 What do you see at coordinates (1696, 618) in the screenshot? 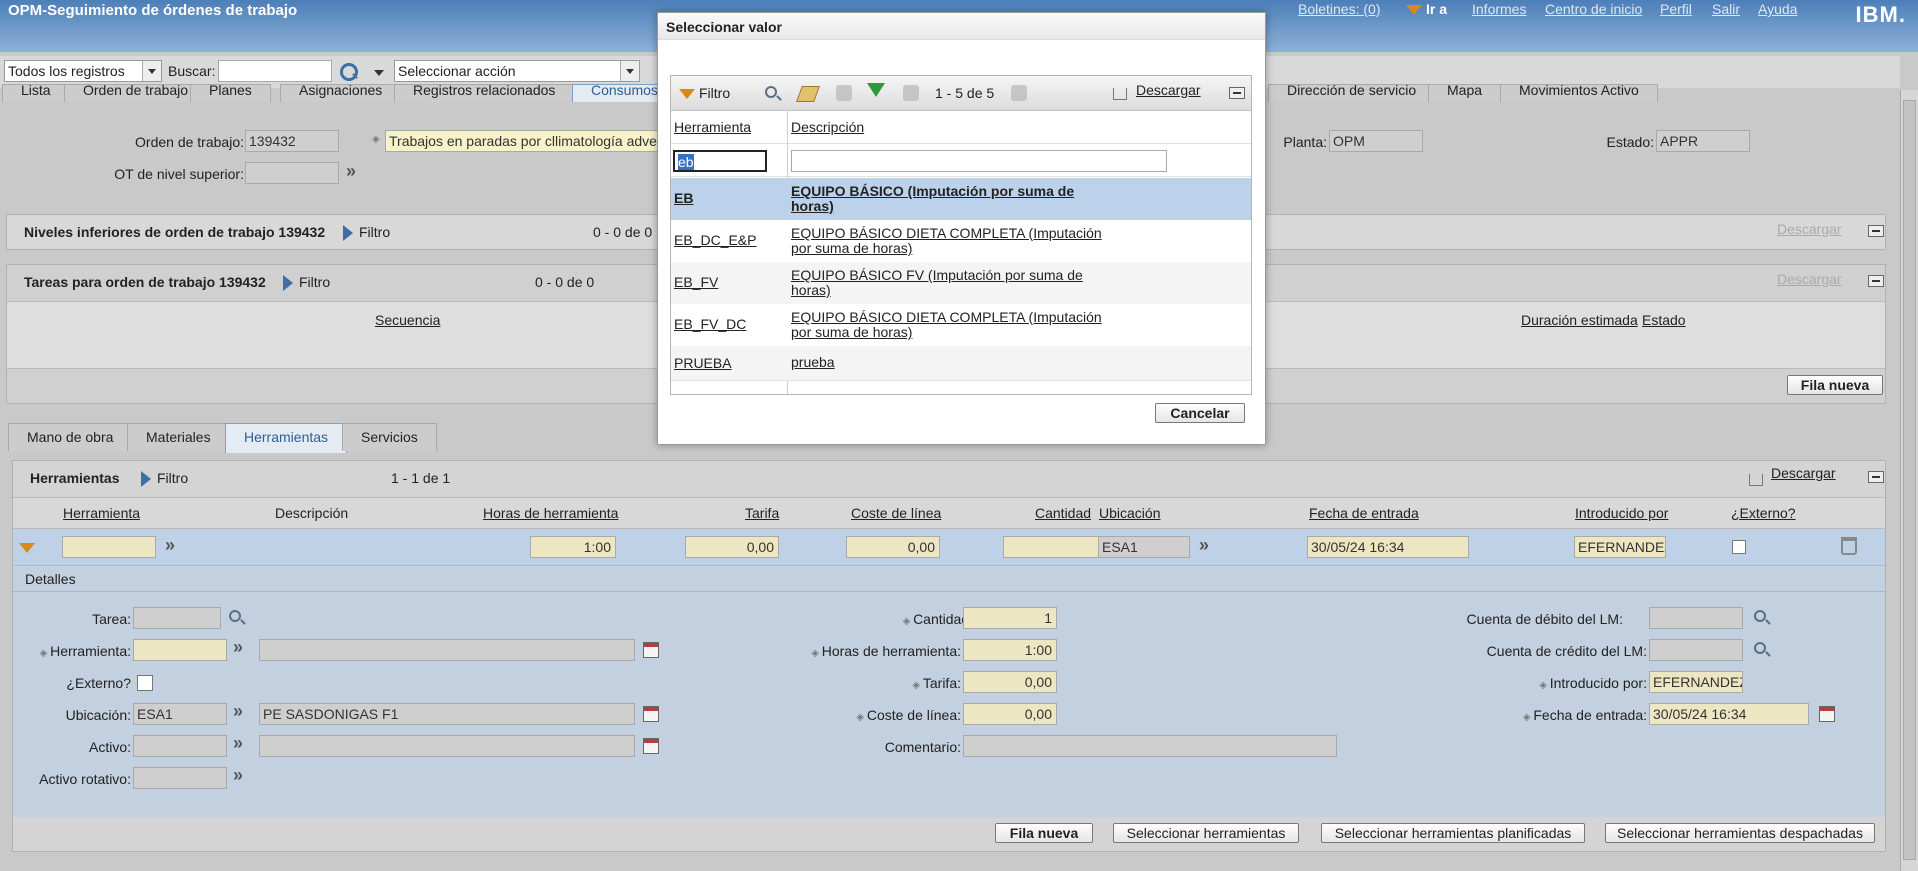
I see `debito-field` at bounding box center [1696, 618].